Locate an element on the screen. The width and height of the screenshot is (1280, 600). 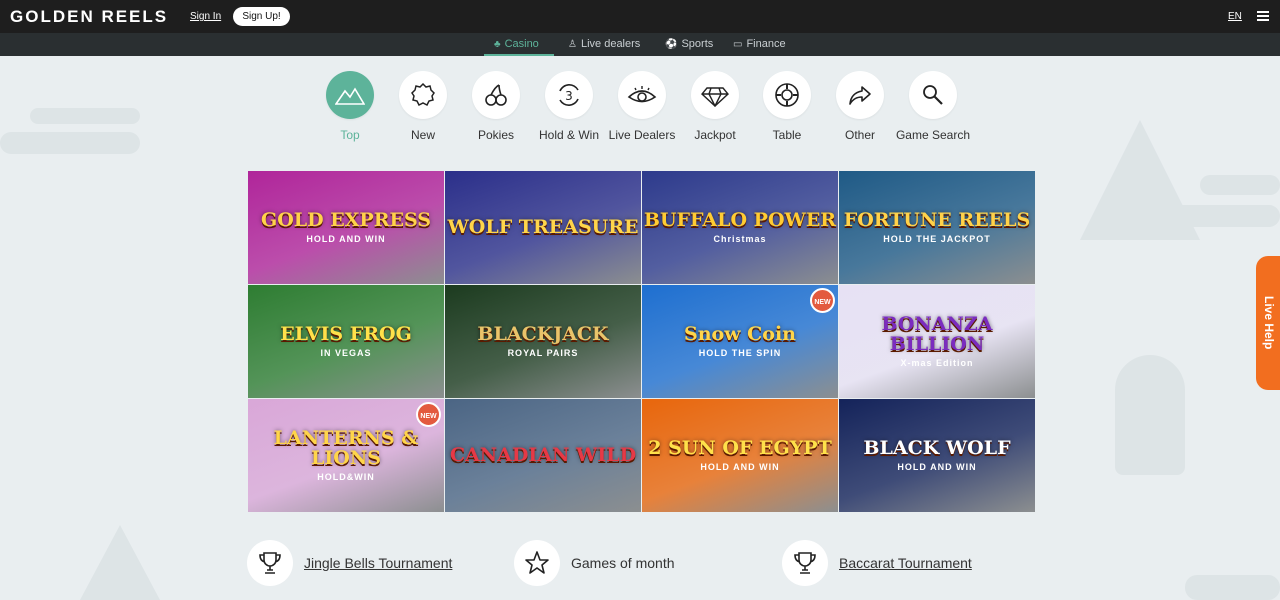
game-subtitle: Christmas is located at coordinates (740, 238).